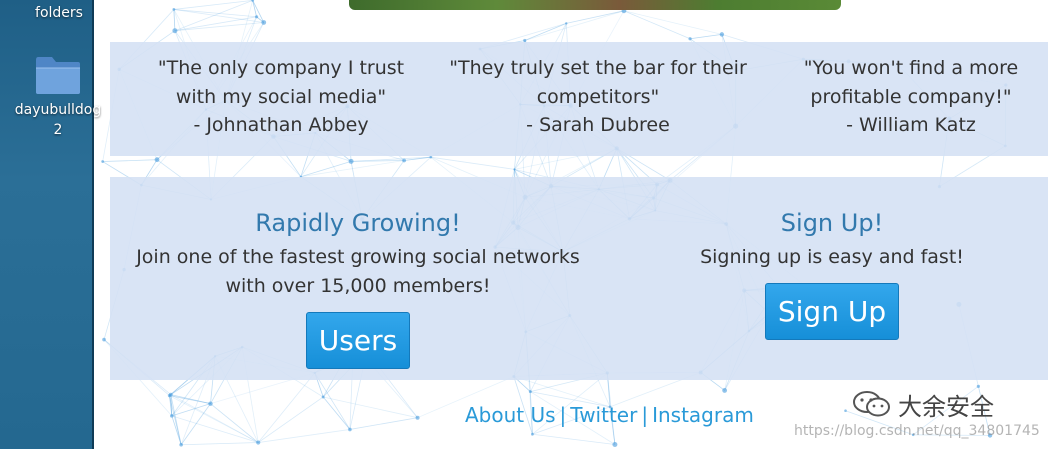 This screenshot has height=449, width=1048. I want to click on desktop-sidebar: folders dayubulldog 2, so click(50, 224).